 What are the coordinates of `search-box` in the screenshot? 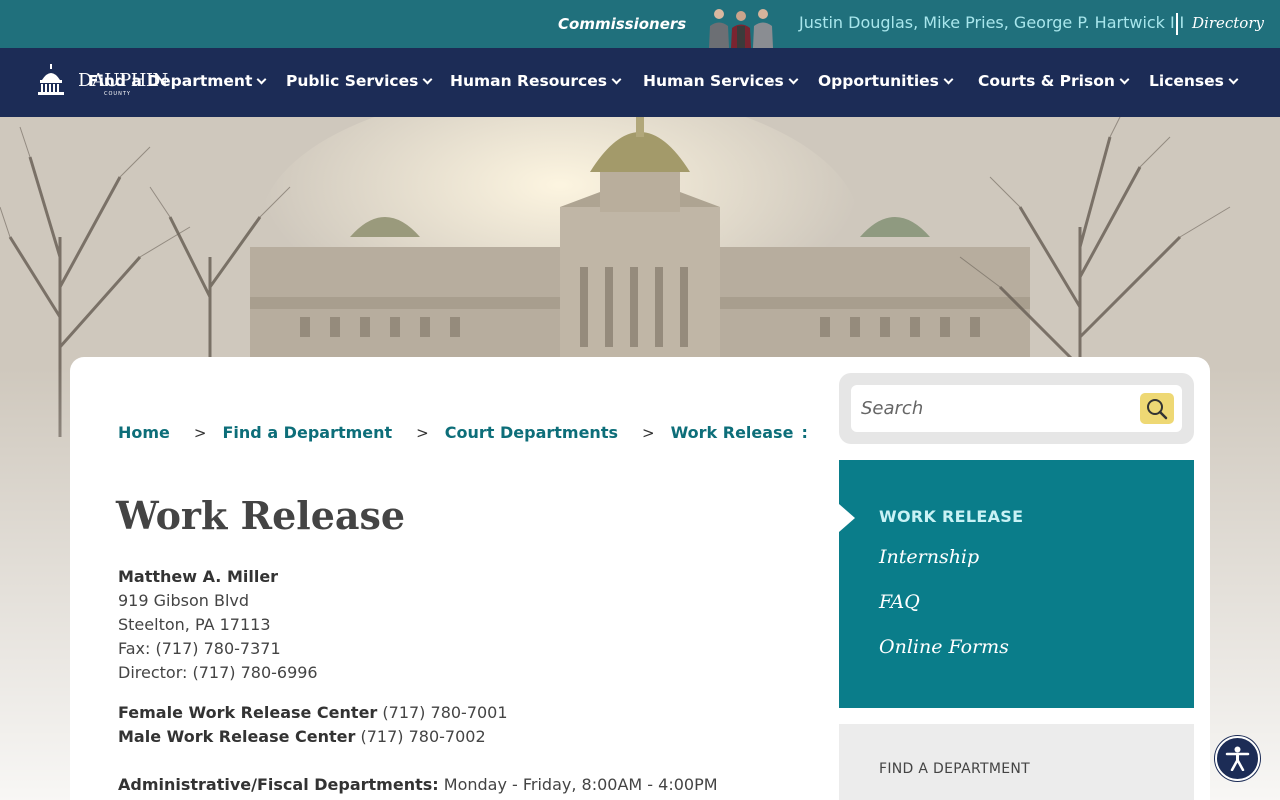 It's located at (1016, 408).